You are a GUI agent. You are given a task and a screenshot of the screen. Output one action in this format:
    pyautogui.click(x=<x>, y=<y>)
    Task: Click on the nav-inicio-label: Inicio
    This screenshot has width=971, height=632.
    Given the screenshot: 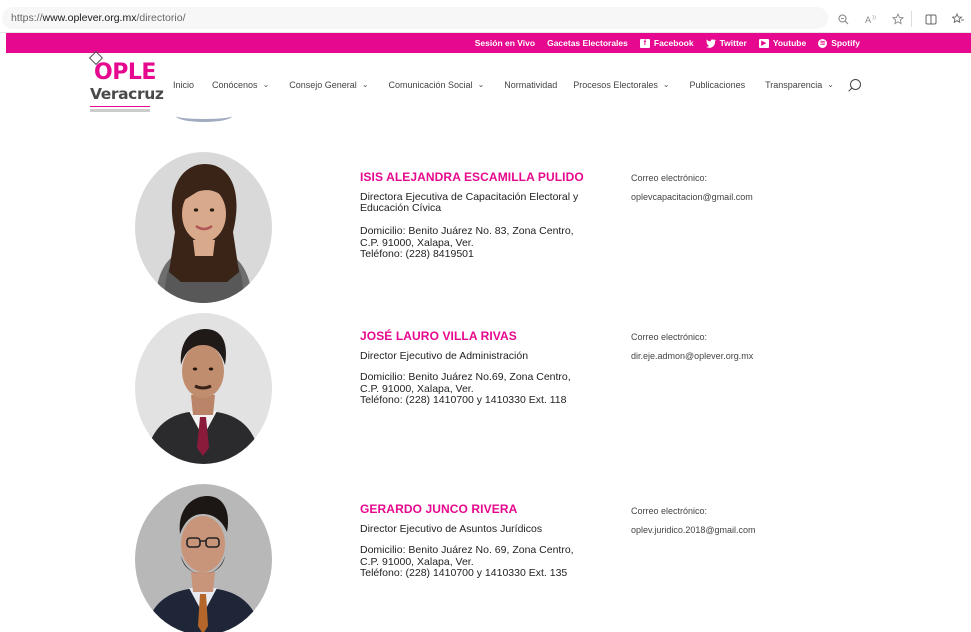 What is the action you would take?
    pyautogui.click(x=184, y=84)
    